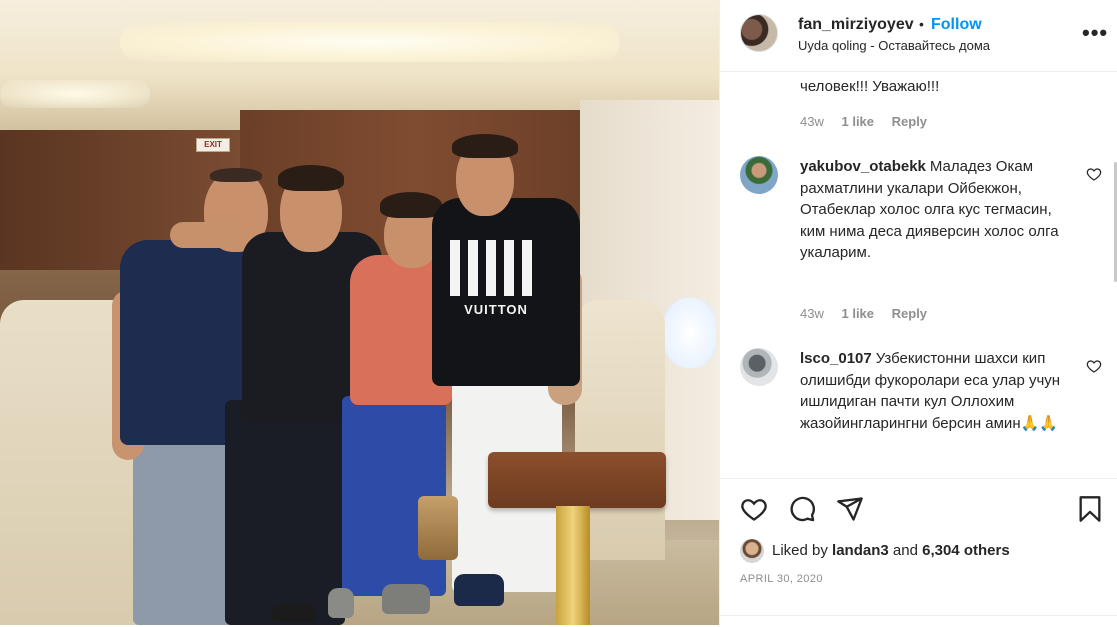  Describe the element at coordinates (870, 86) in the screenshot. I see `comment-fragment: человек!!! Уважаю!!!` at that location.